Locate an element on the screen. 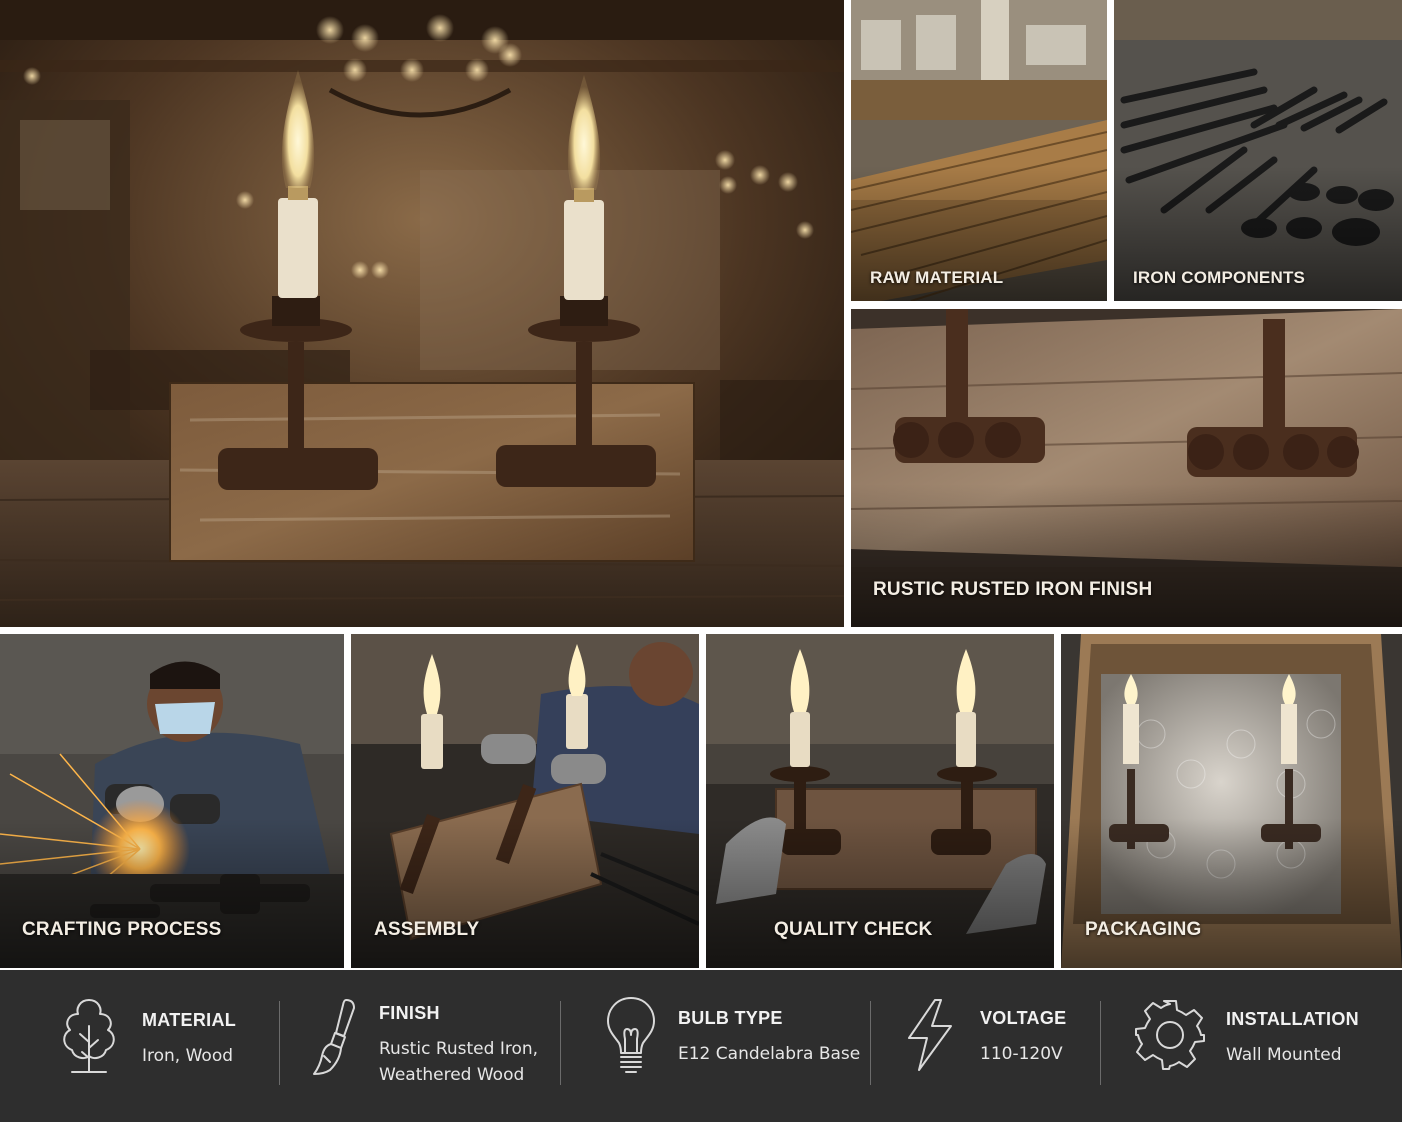 This screenshot has width=1402, height=1122. spec-material-value: Iron, Wood is located at coordinates (188, 1056).